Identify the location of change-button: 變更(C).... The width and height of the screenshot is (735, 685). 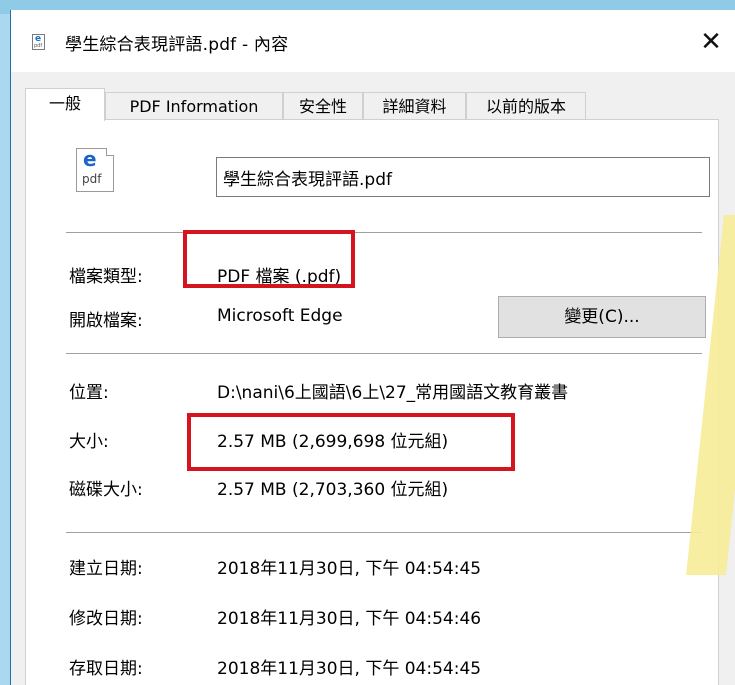
(602, 317).